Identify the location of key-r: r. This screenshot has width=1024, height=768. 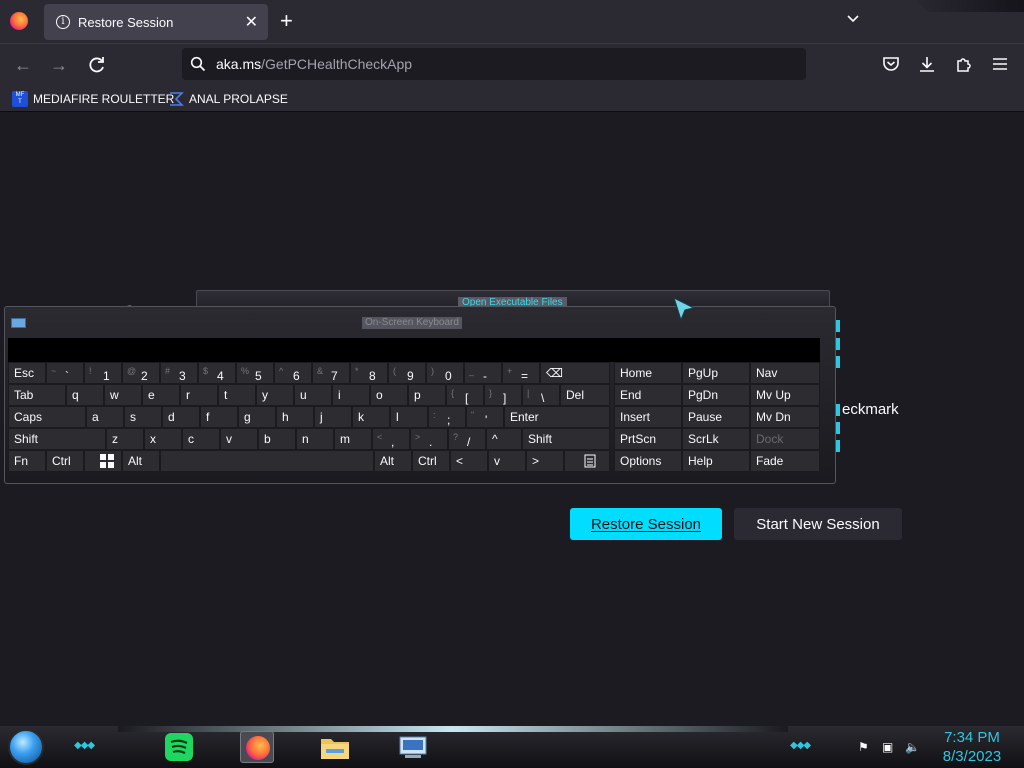
(199, 395).